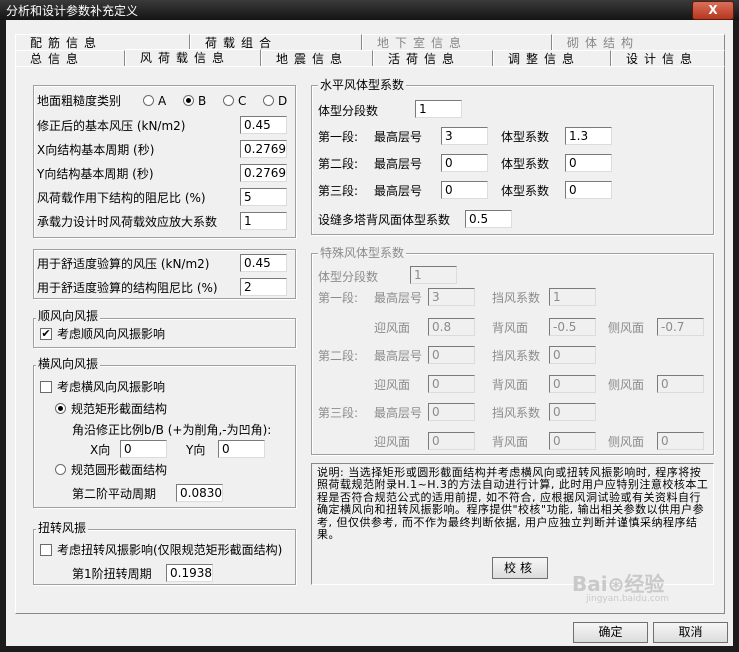  What do you see at coordinates (241, 449) in the screenshot?
I see `corner-y-input: 0` at bounding box center [241, 449].